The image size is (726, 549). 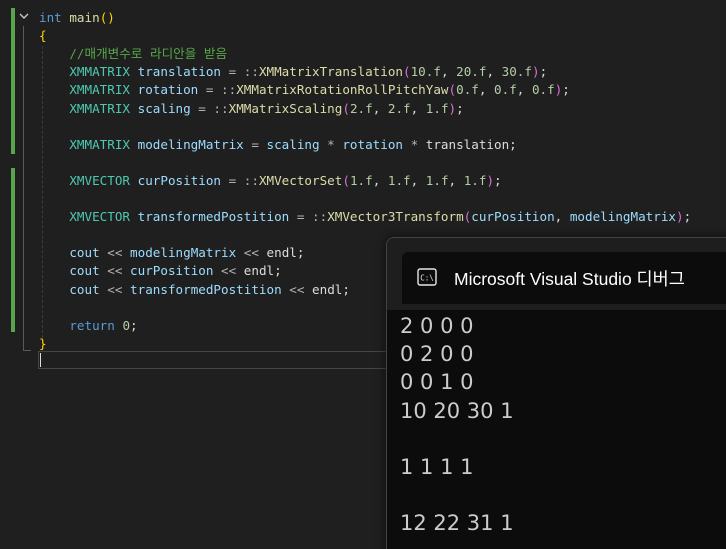 I want to click on code-line: {, so click(x=43, y=36).